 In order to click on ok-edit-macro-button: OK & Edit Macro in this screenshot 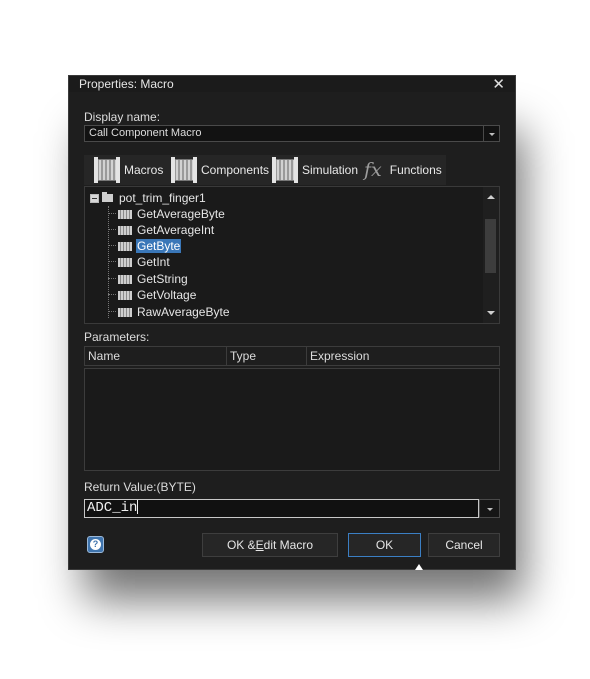, I will do `click(270, 545)`.